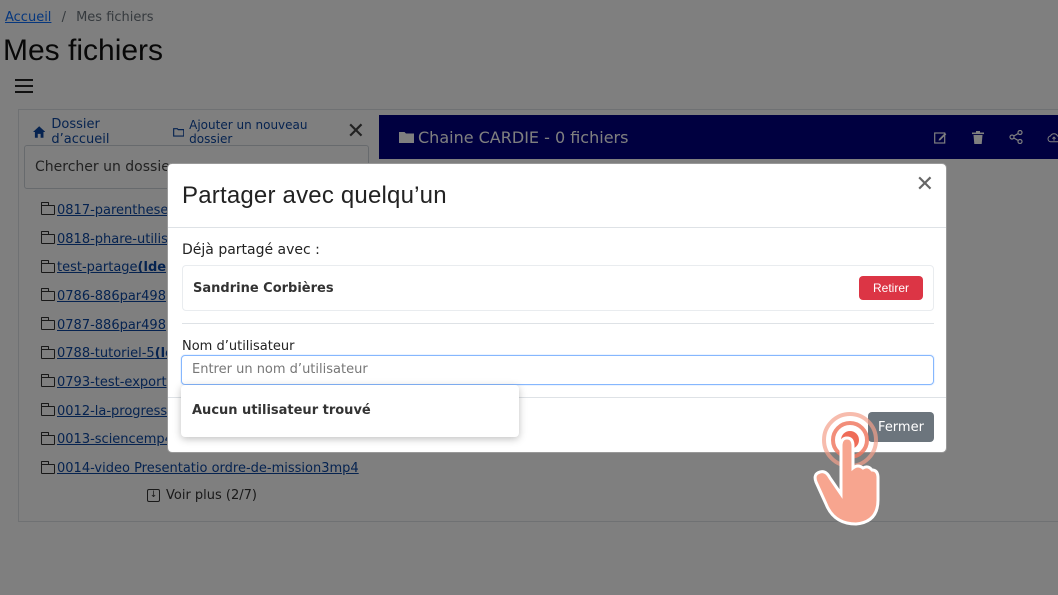 Image resolution: width=1058 pixels, height=595 pixels. Describe the element at coordinates (558, 288) in the screenshot. I see `shared-user-row: Sandrine Corbières Retirer` at that location.